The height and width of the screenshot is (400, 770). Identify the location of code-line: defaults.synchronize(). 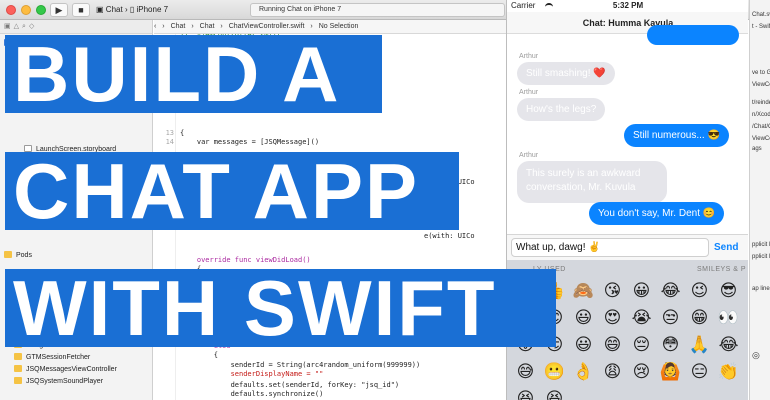
(252, 394).